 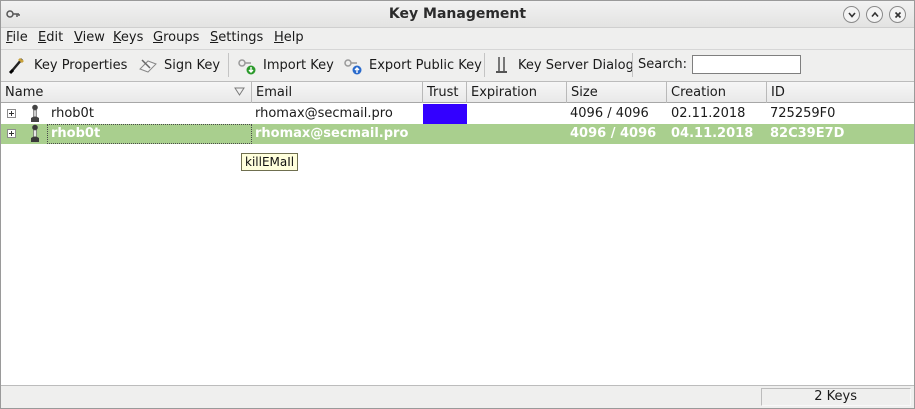 I want to click on minimize-button, so click(x=851, y=14).